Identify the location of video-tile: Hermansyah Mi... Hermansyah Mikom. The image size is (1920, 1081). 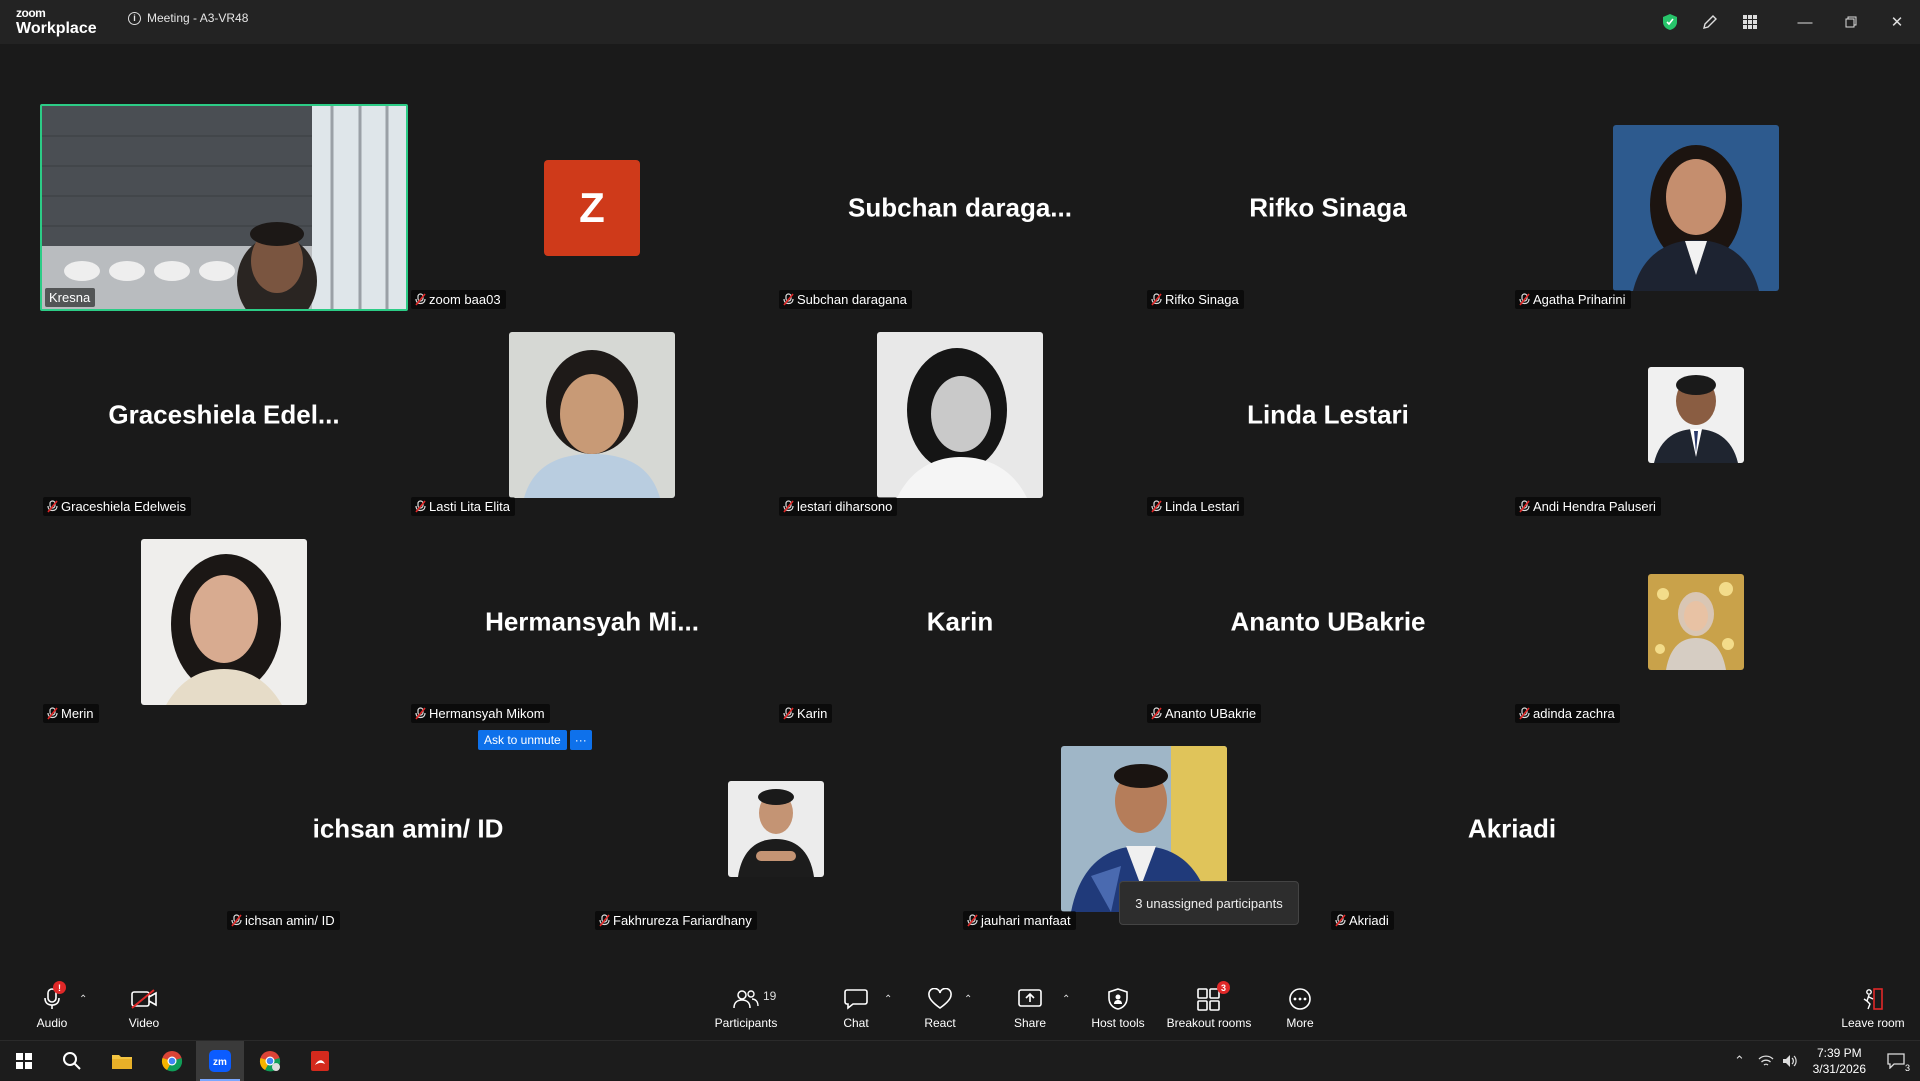
(592, 621).